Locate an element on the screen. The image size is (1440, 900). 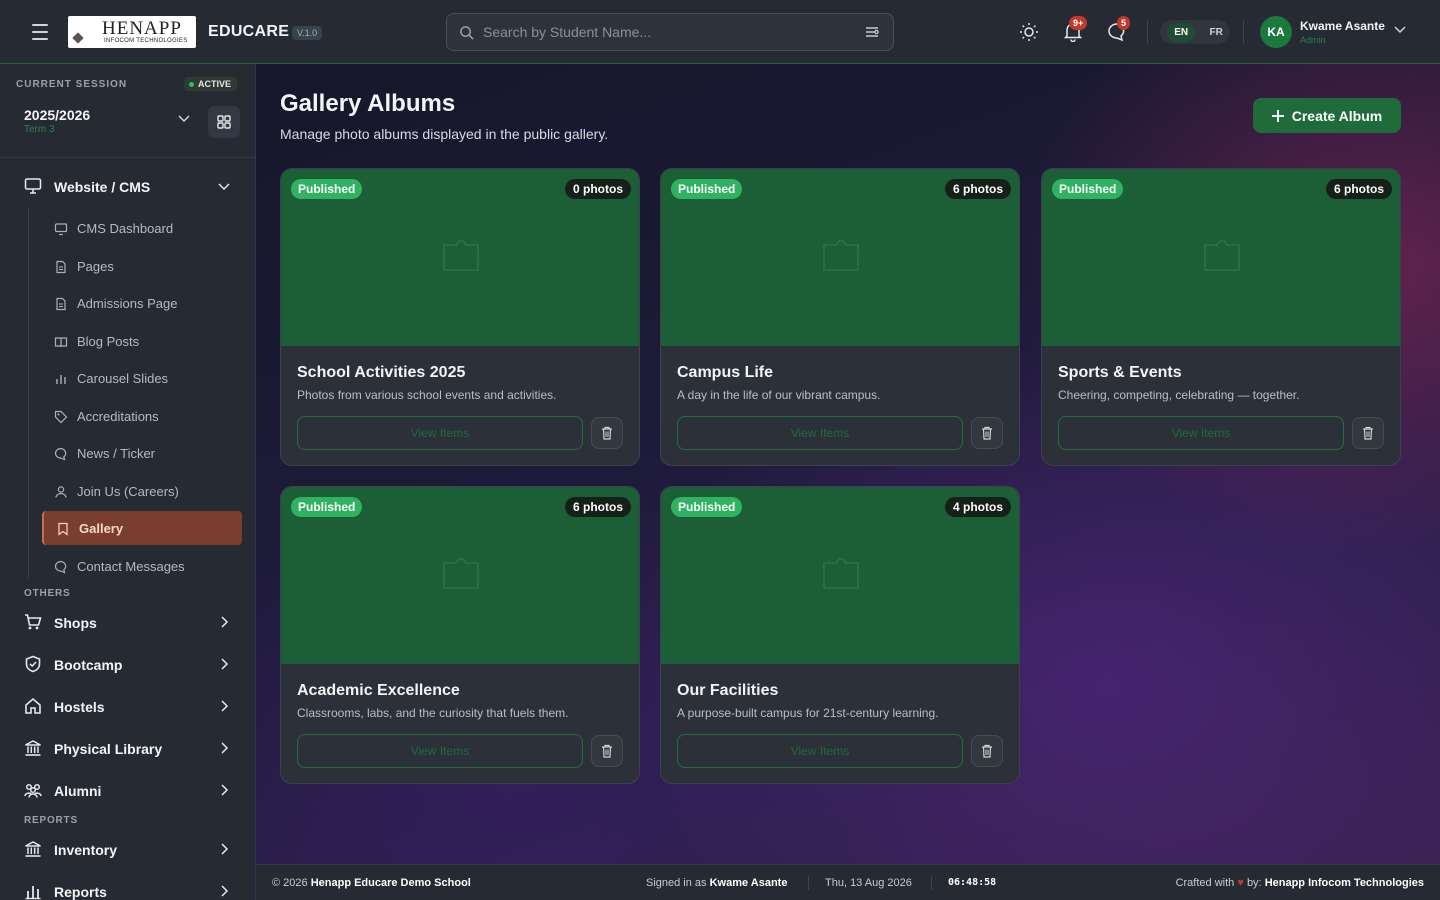
nav-group-reports: Reports is located at coordinates (127, 885).